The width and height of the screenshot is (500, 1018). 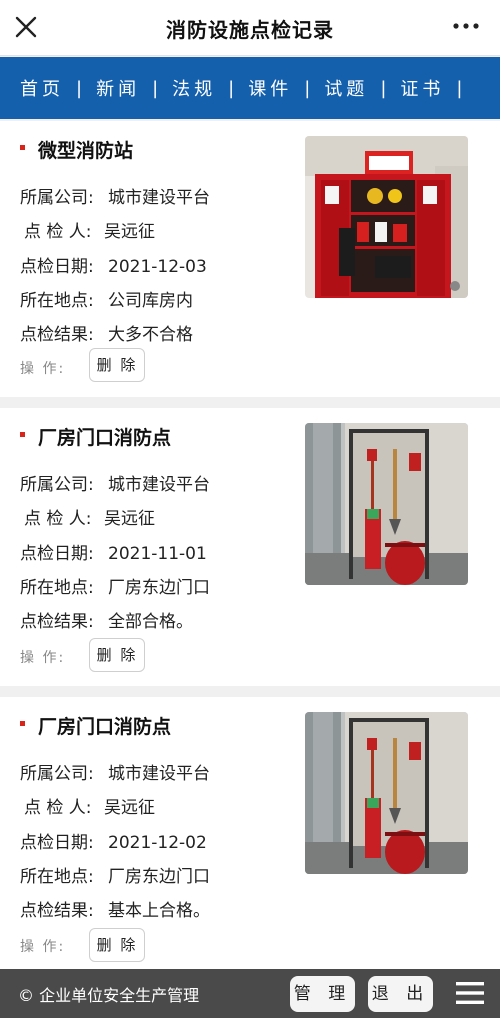 I want to click on result-row: 点检结果: 基本上合格。, so click(x=115, y=908).